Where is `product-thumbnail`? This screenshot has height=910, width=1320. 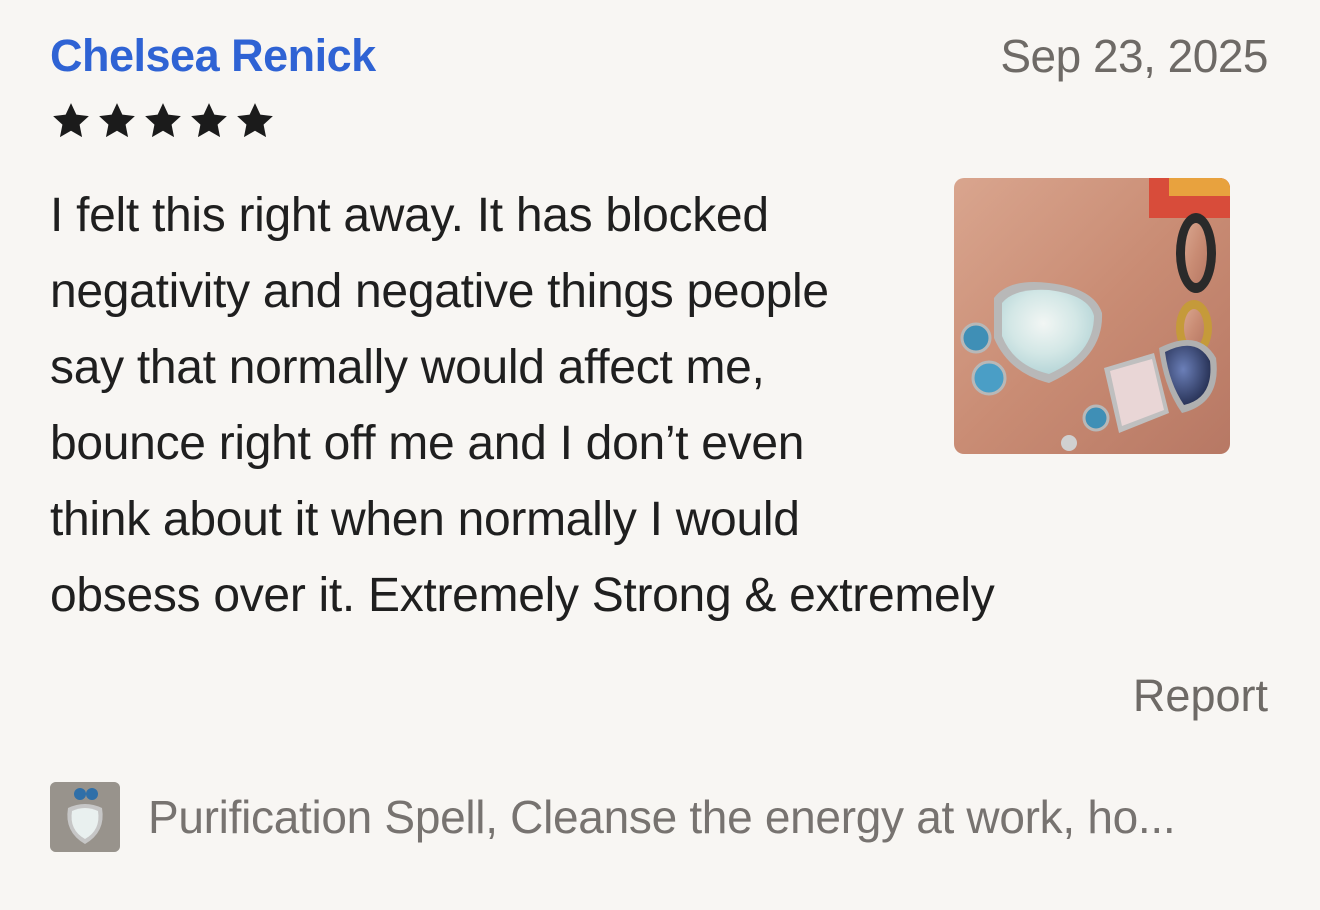 product-thumbnail is located at coordinates (85, 817).